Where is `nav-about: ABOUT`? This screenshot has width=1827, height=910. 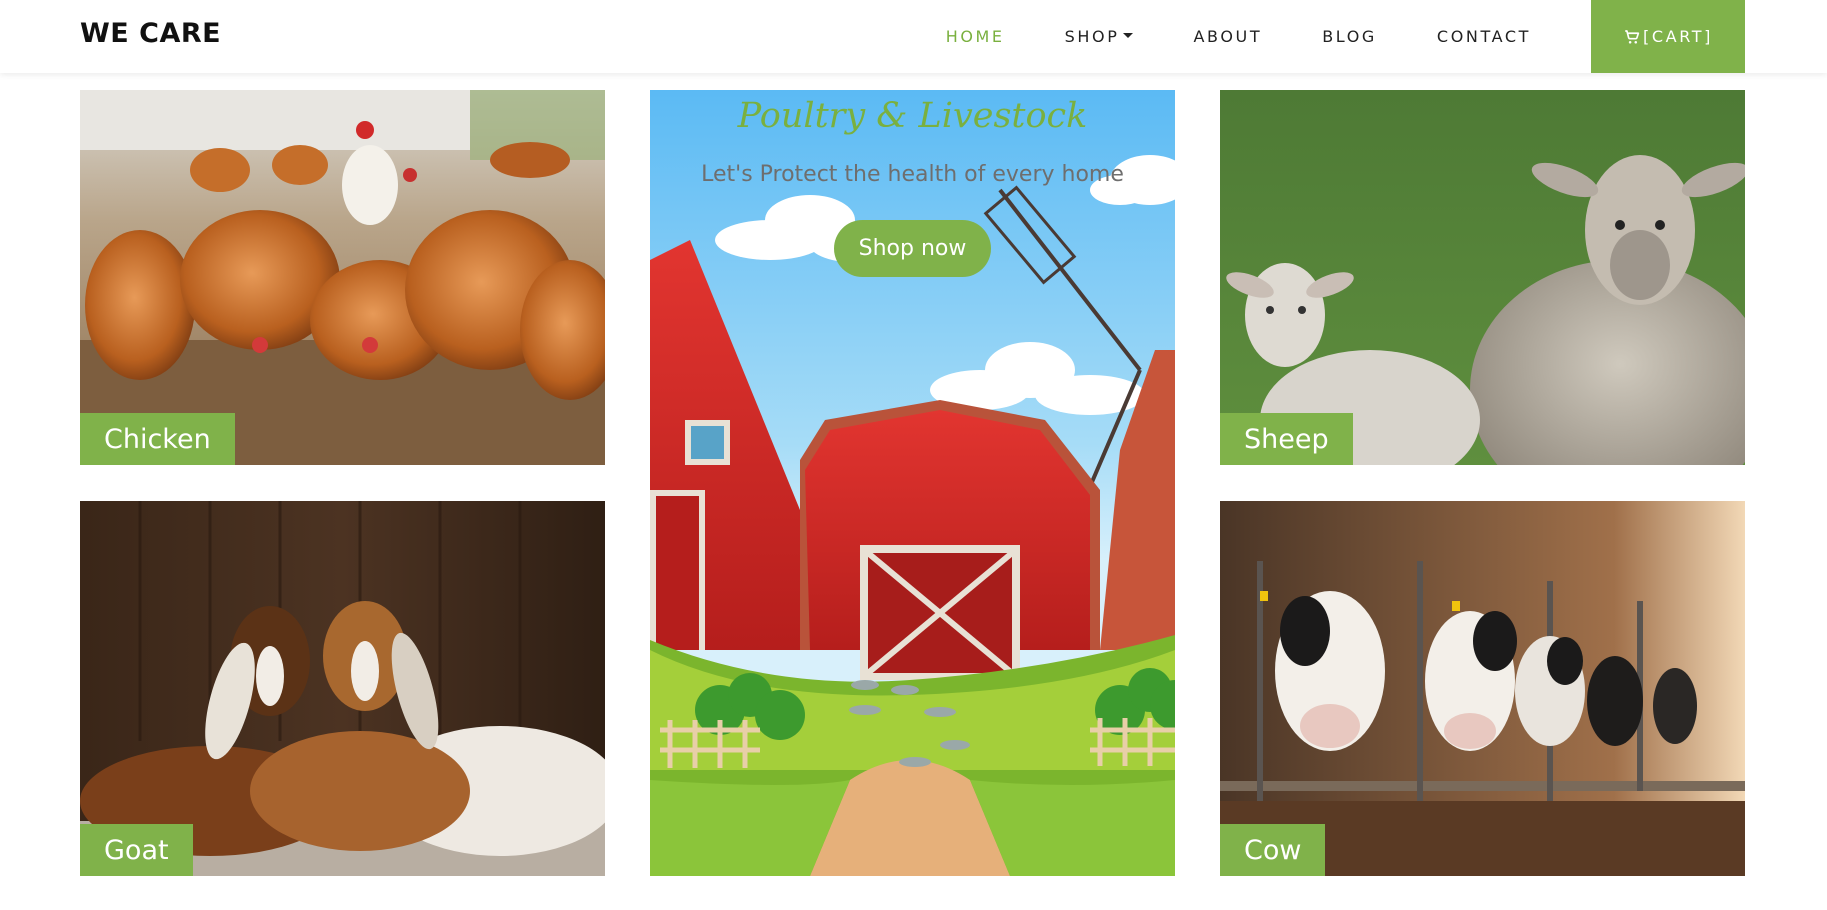 nav-about: ABOUT is located at coordinates (1227, 36).